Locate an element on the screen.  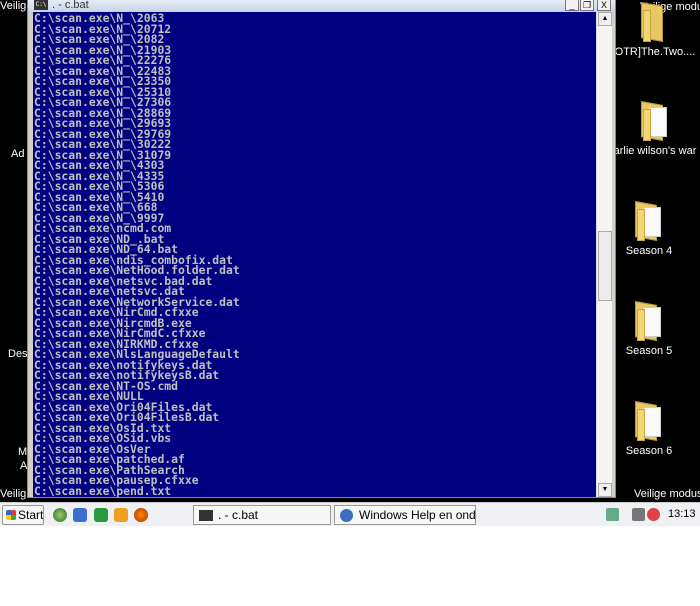
console-icon is located at coordinates (206, 515).